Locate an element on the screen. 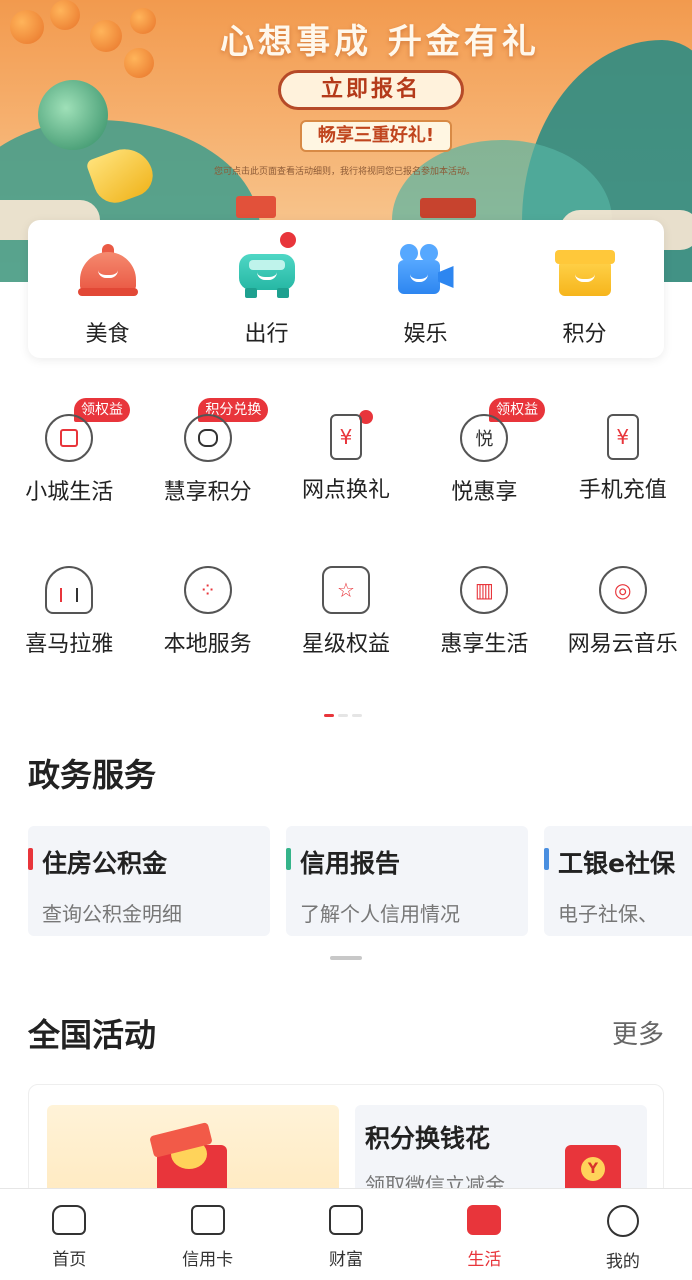 Image resolution: width=692 pixels, height=1280 pixels. activities-card: 积分换钱花 领取微信立减金 Y is located at coordinates (346, 1139).